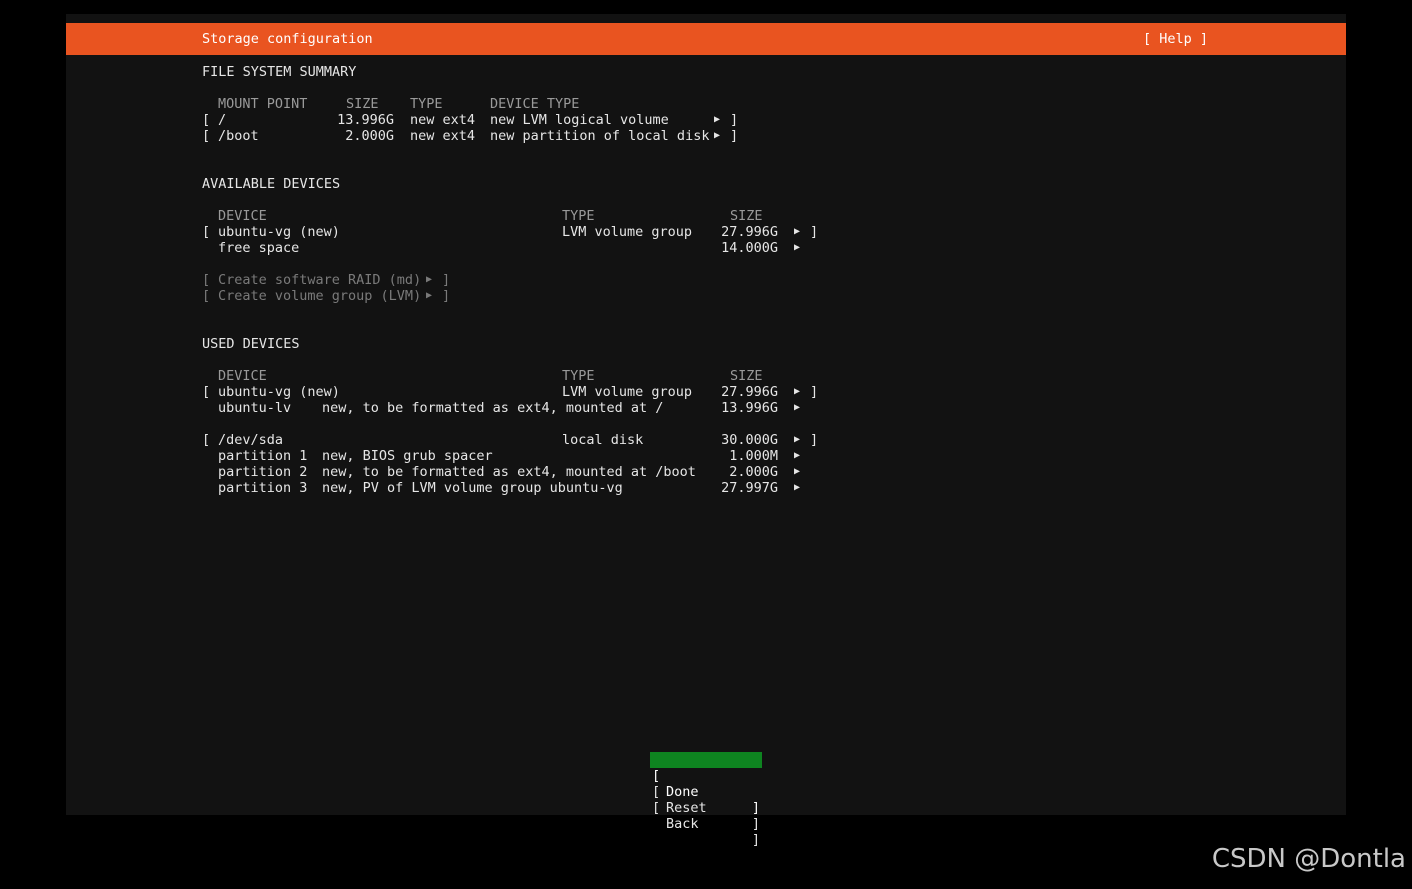 Image resolution: width=1412 pixels, height=889 pixels. I want to click on device-name: /dev/sda, so click(251, 440).